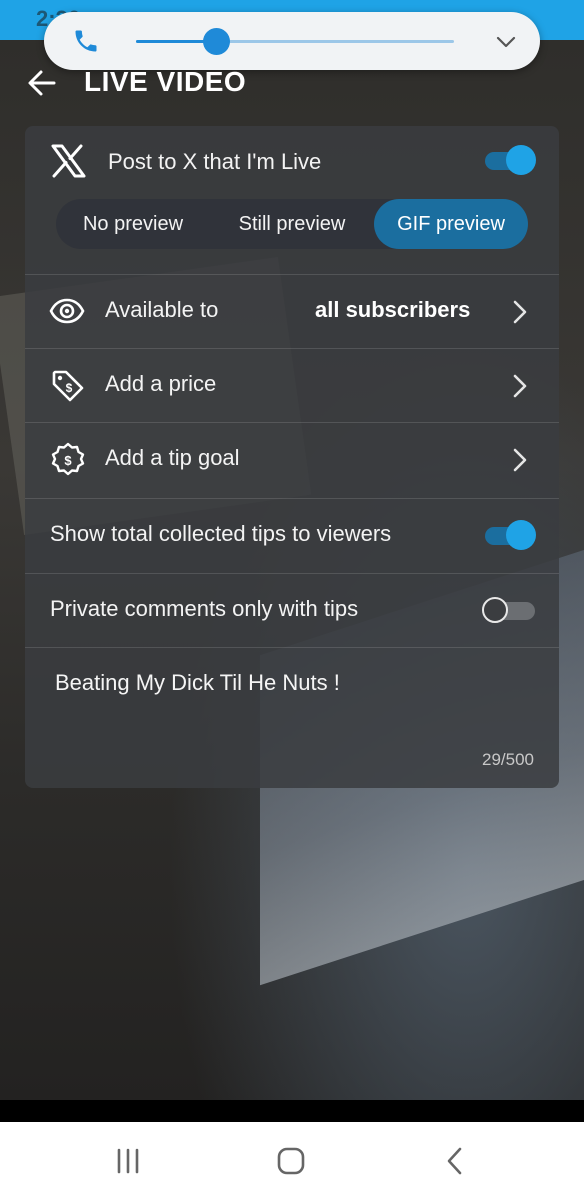  What do you see at coordinates (86, 41) in the screenshot?
I see `phone-icon` at bounding box center [86, 41].